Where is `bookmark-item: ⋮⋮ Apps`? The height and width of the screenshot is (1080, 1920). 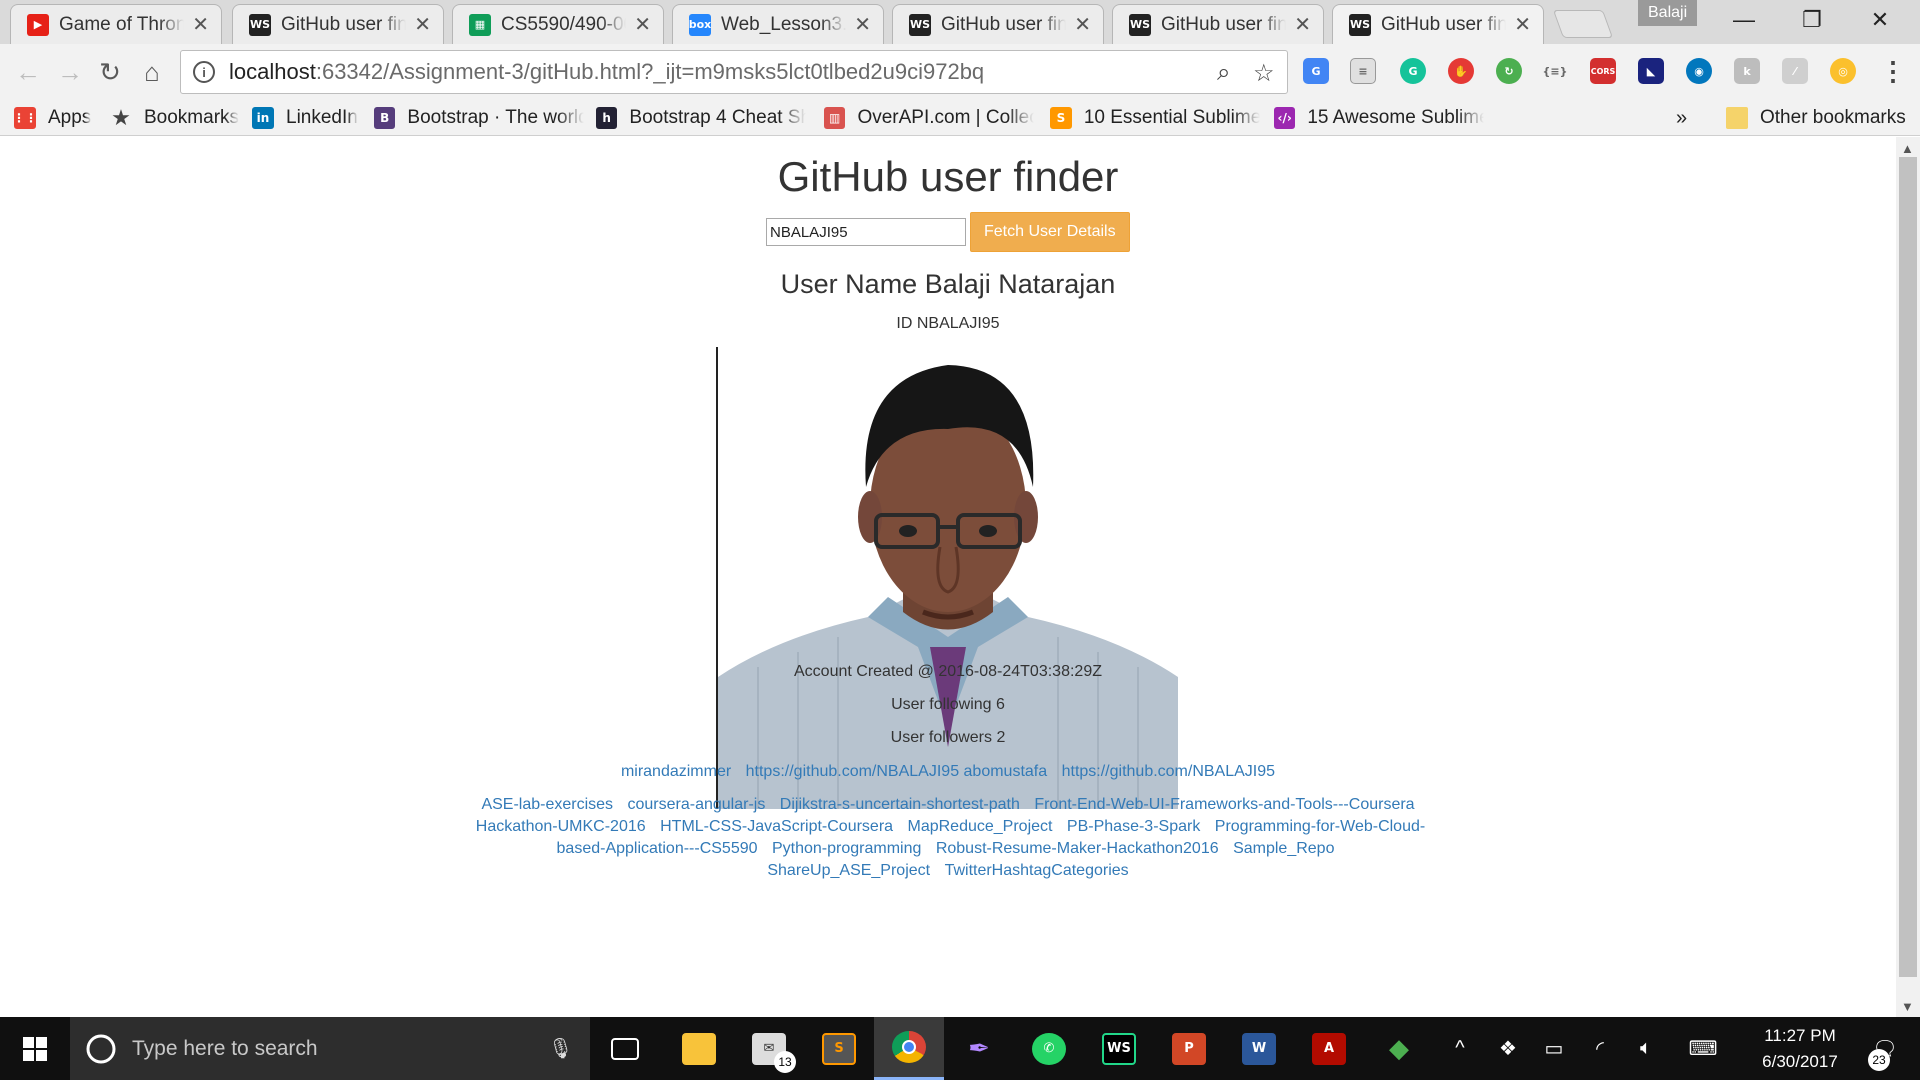
bookmark-item: ⋮⋮ Apps is located at coordinates (52, 118).